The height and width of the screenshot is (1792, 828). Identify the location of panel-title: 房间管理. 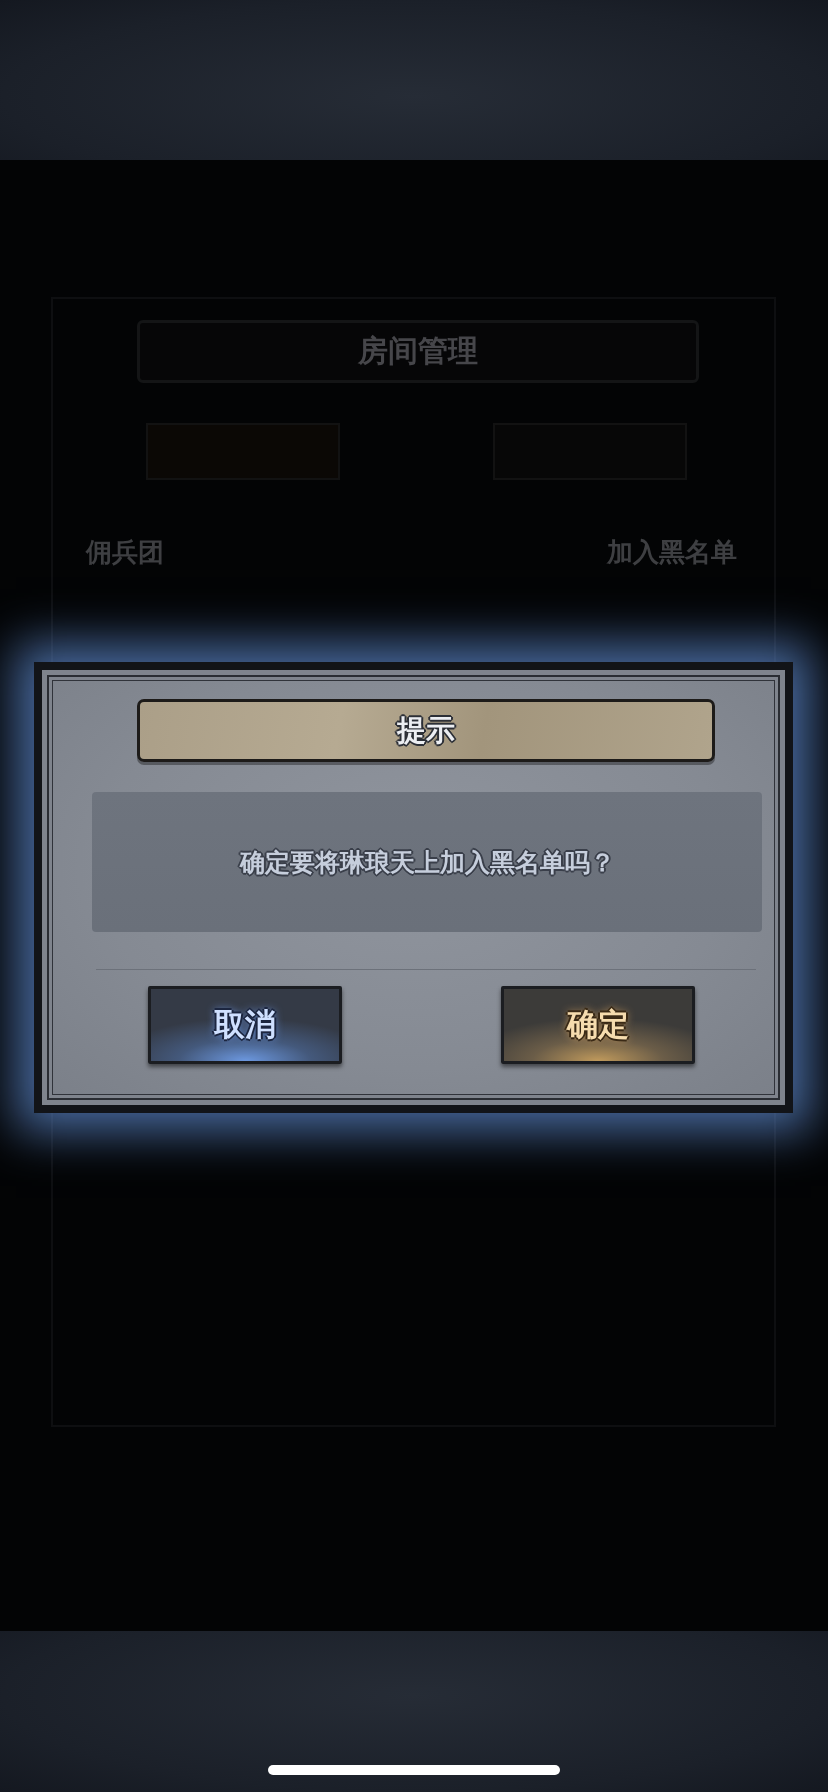
(418, 351).